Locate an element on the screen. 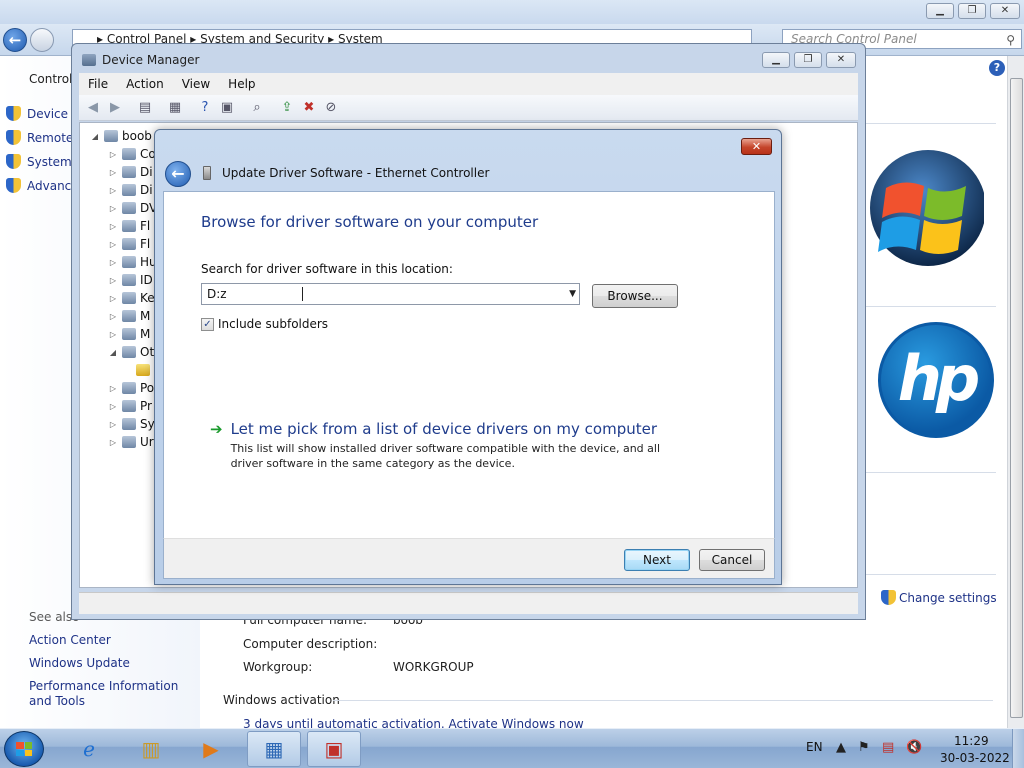 The height and width of the screenshot is (768, 1024). menu-help: Help is located at coordinates (241, 84).